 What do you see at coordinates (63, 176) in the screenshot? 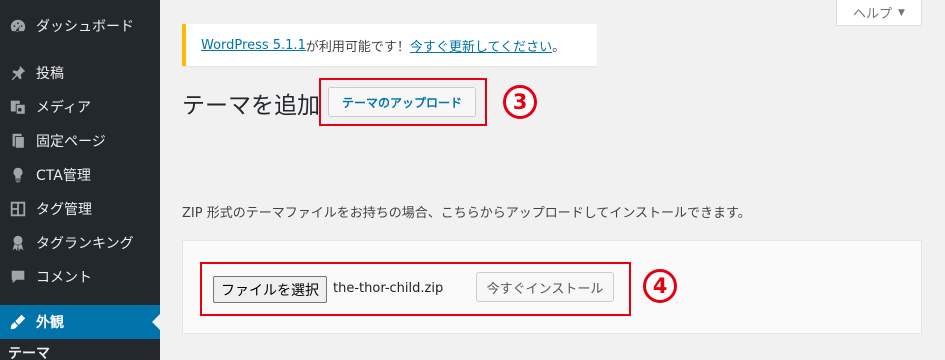
I see `sidebar-item-label: CTA管理` at bounding box center [63, 176].